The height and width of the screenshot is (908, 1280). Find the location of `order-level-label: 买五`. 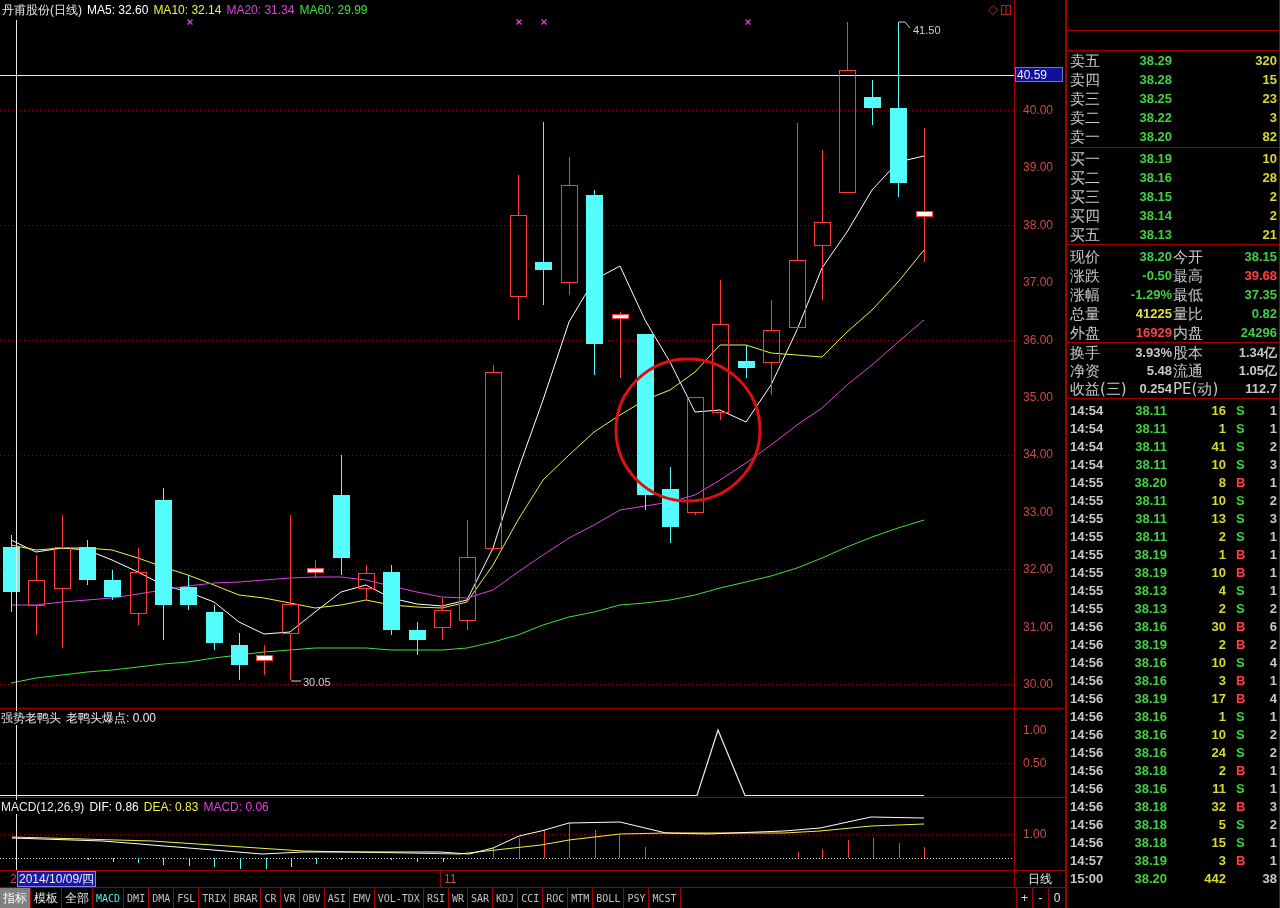

order-level-label: 买五 is located at coordinates (1085, 234).